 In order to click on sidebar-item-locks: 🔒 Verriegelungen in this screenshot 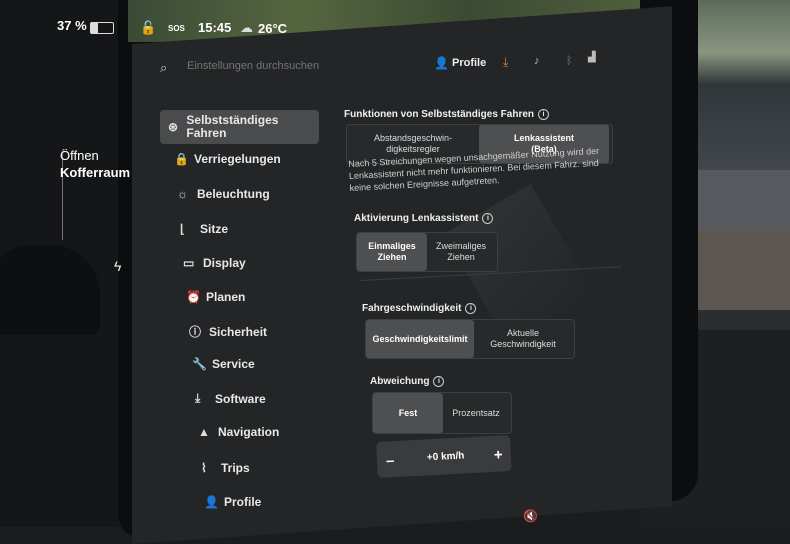, I will do `click(227, 159)`.